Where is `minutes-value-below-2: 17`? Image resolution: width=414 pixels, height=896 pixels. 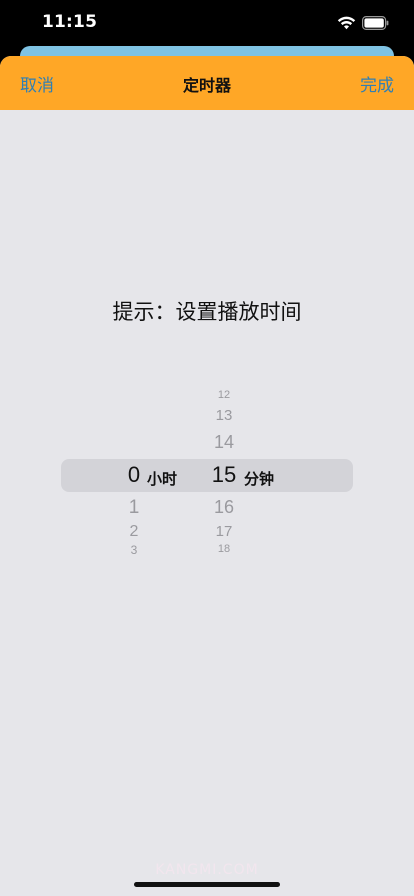
minutes-value-below-2: 17 is located at coordinates (224, 531).